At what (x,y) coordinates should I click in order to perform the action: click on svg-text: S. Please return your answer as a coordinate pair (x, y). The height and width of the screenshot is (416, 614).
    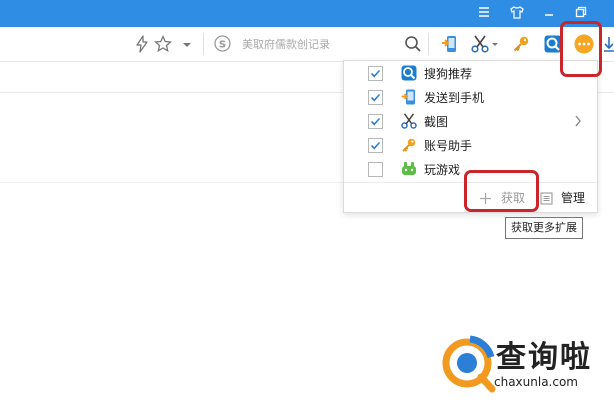
    Looking at the image, I should click on (222, 45).